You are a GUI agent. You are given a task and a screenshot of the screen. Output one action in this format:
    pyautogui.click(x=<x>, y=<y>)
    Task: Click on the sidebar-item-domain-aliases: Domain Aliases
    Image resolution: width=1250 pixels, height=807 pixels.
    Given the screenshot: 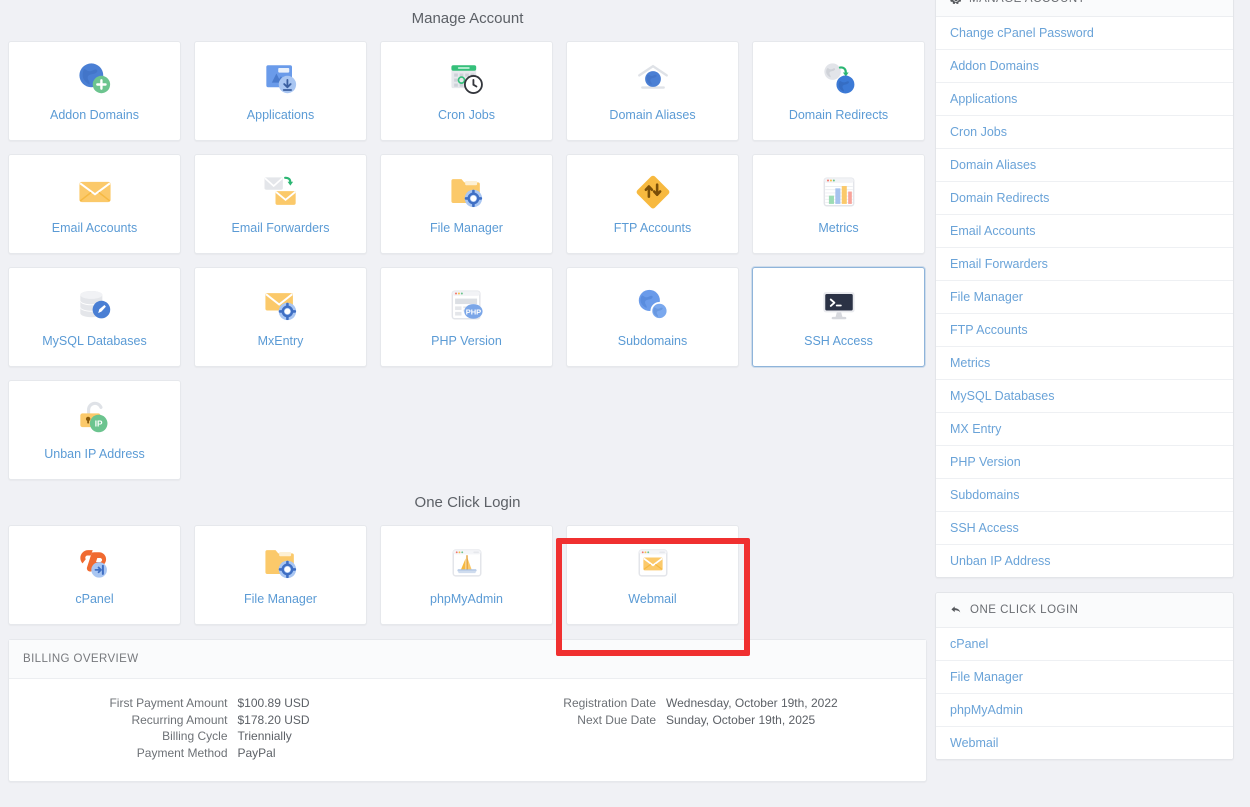 What is the action you would take?
    pyautogui.click(x=1084, y=165)
    